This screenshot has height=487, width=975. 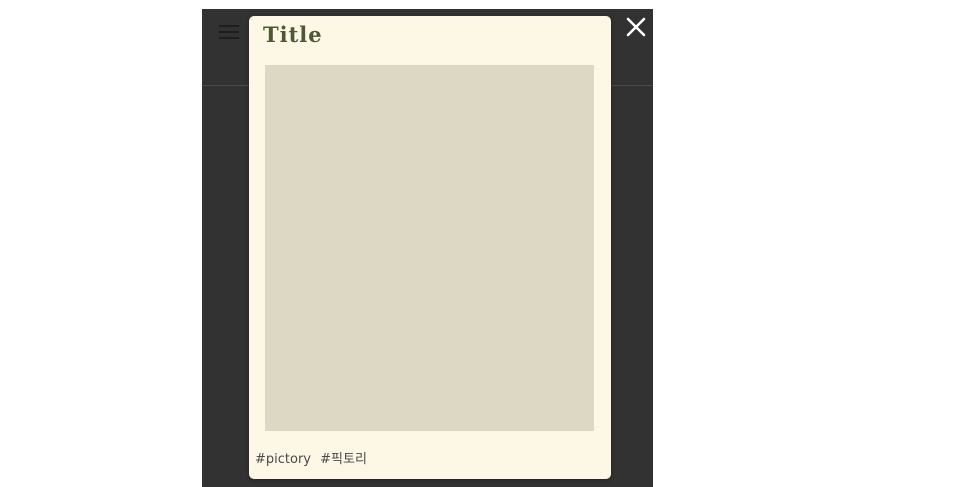 What do you see at coordinates (283, 459) in the screenshot?
I see `tag-pictory: #pictory` at bounding box center [283, 459].